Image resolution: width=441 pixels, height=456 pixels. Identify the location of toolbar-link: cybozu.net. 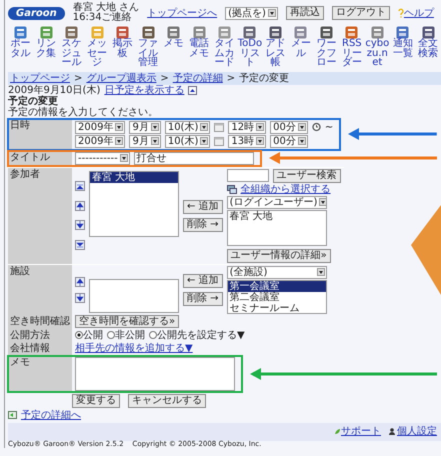
(377, 53).